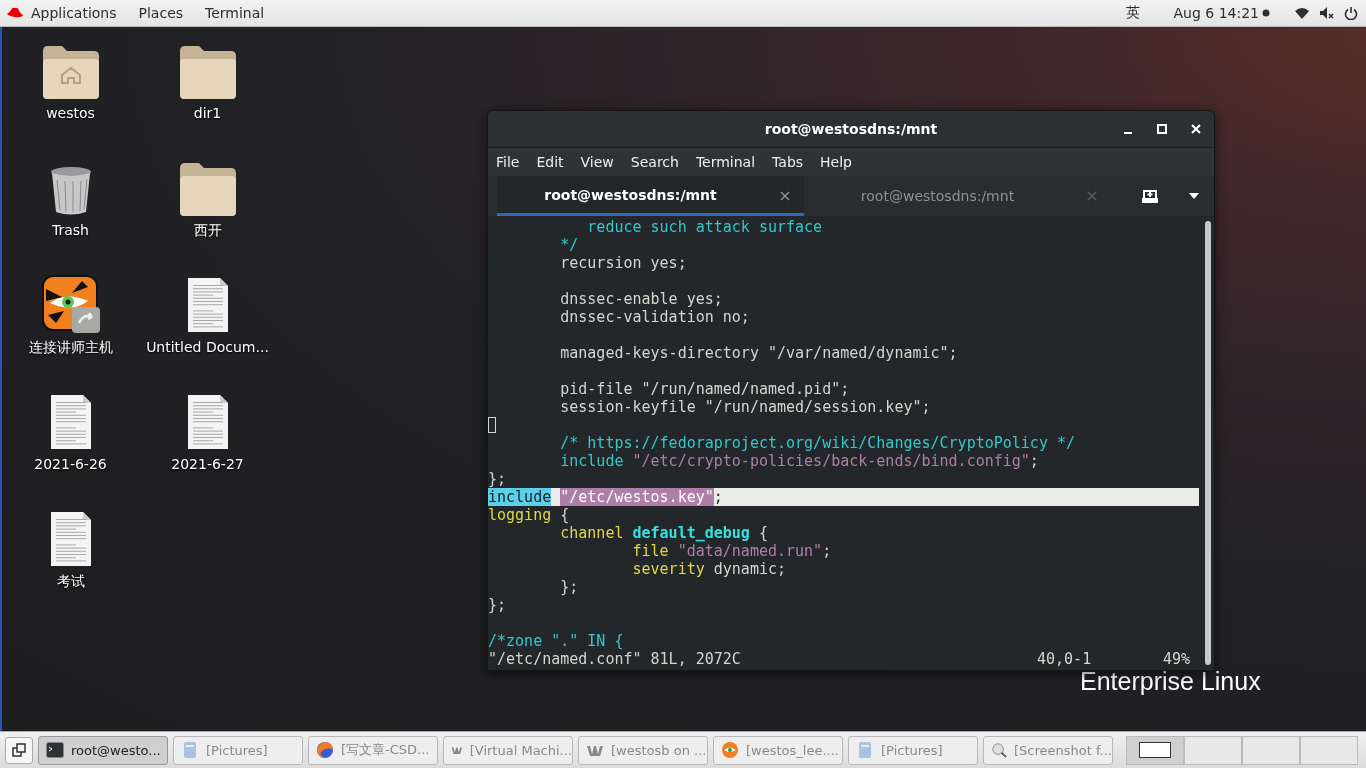  What do you see at coordinates (817, 443) in the screenshot?
I see `code-comment: /* https://fedoraproject.org/wiki/Changes/CryptoPolicy */` at bounding box center [817, 443].